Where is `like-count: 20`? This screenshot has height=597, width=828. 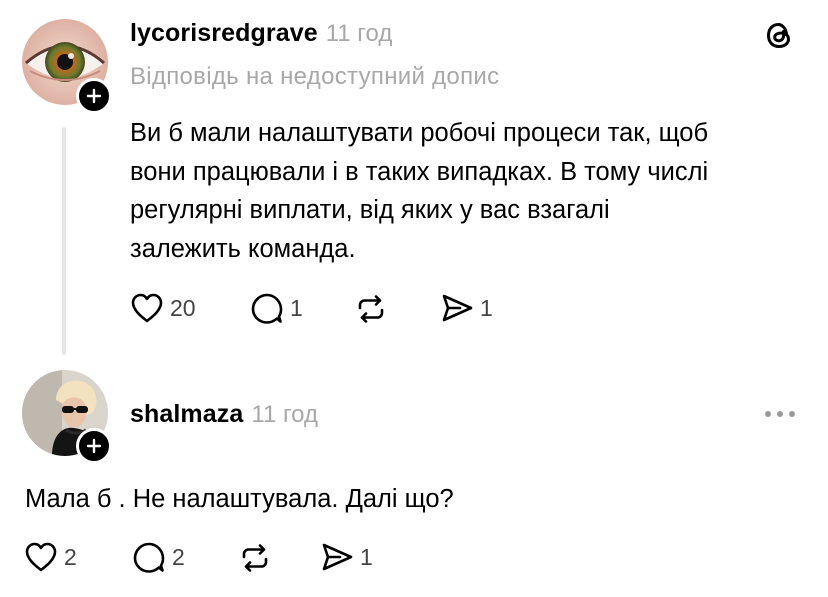 like-count: 20 is located at coordinates (183, 307).